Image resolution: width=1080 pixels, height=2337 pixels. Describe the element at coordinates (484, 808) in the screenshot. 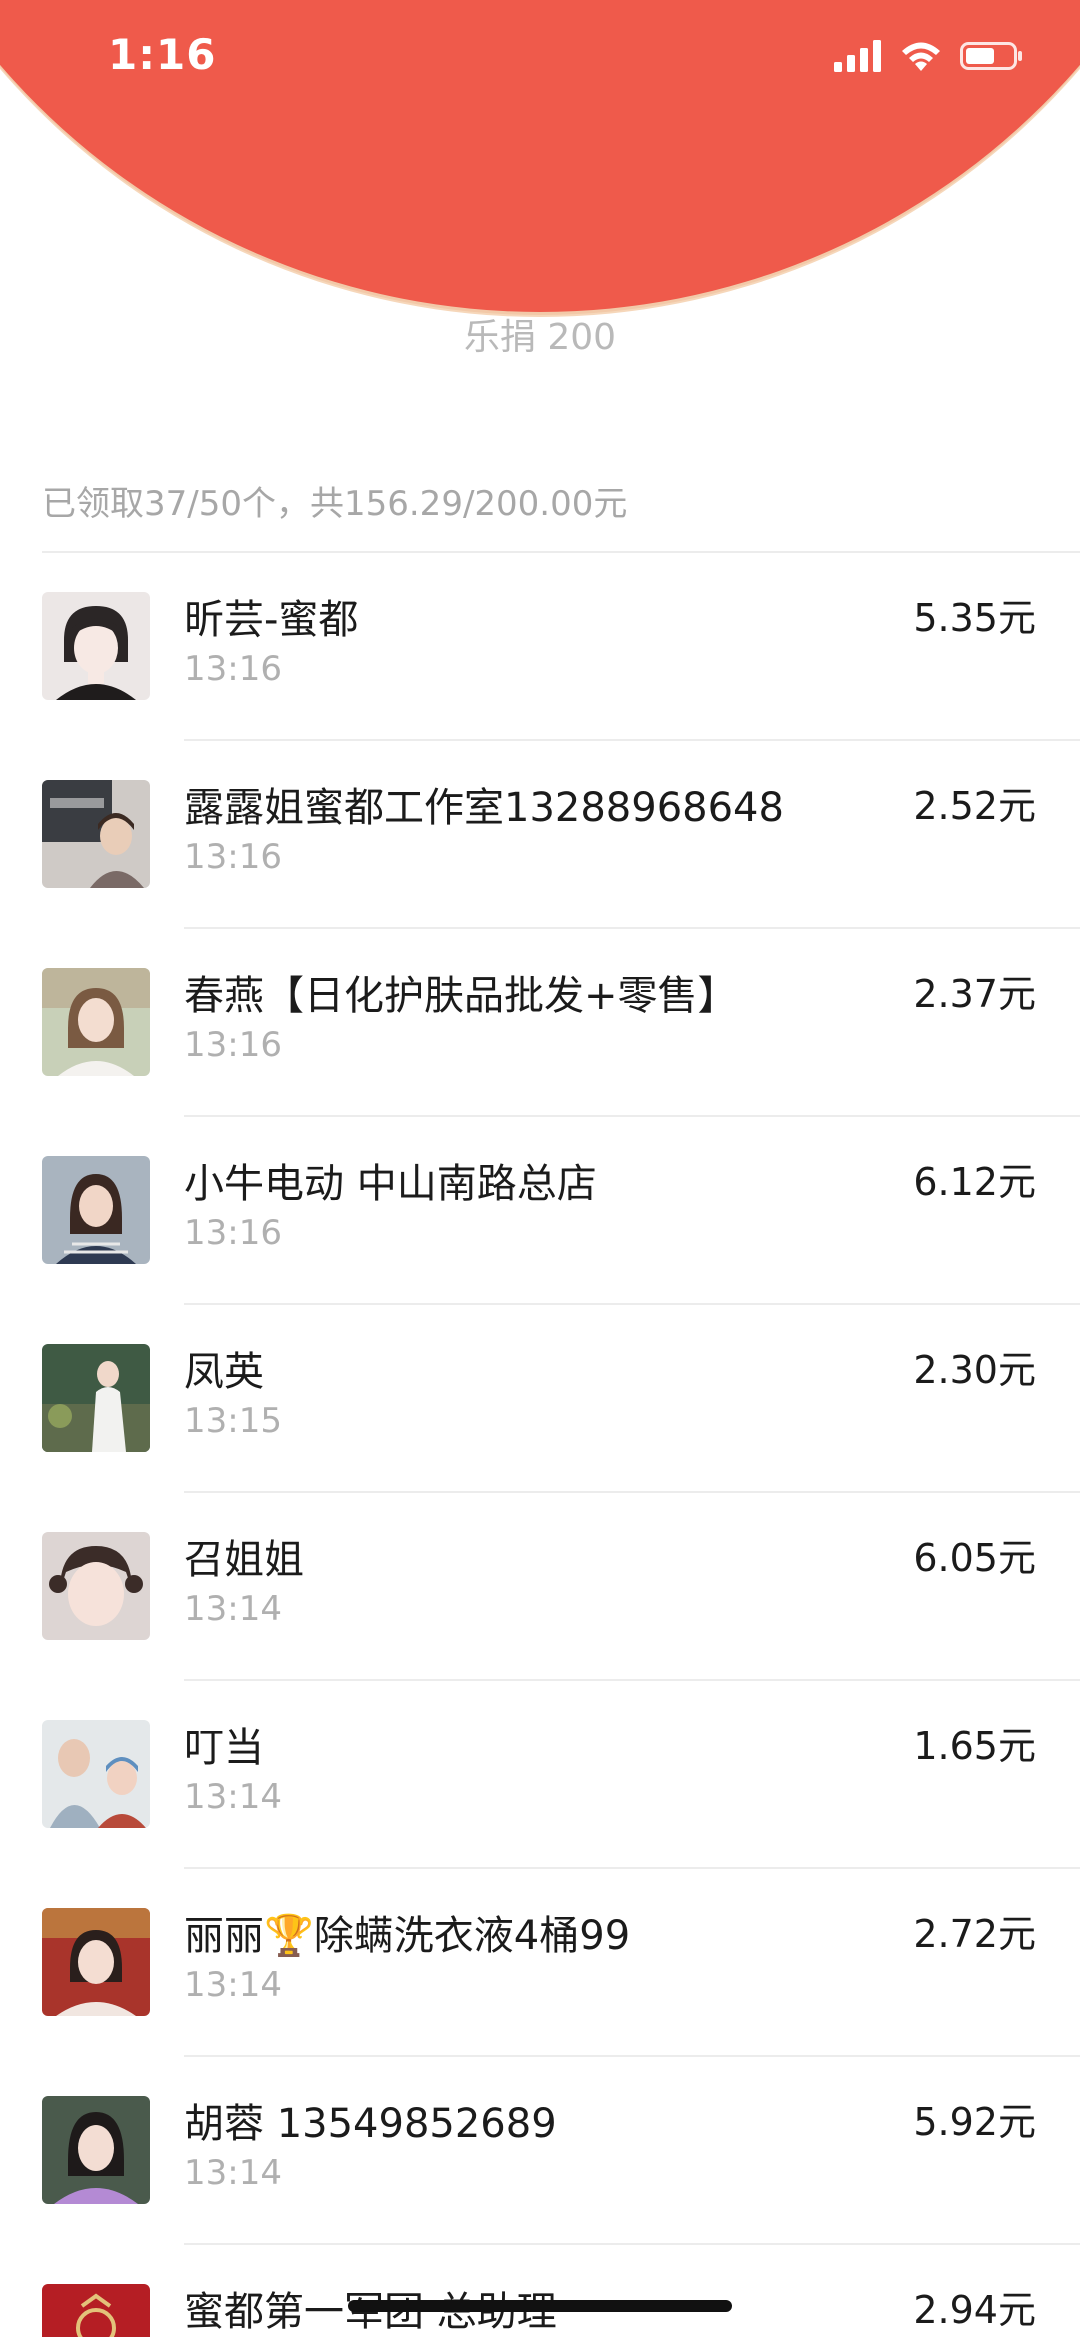

I see `recipient-name: 露露姐蜜都工作室13288968648` at that location.